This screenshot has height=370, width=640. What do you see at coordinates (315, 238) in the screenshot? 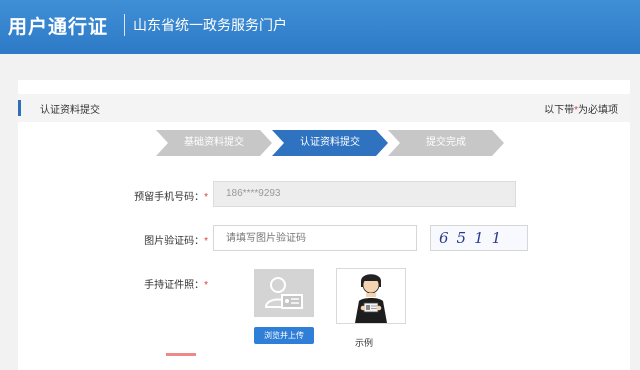
I see `captcha-input` at bounding box center [315, 238].